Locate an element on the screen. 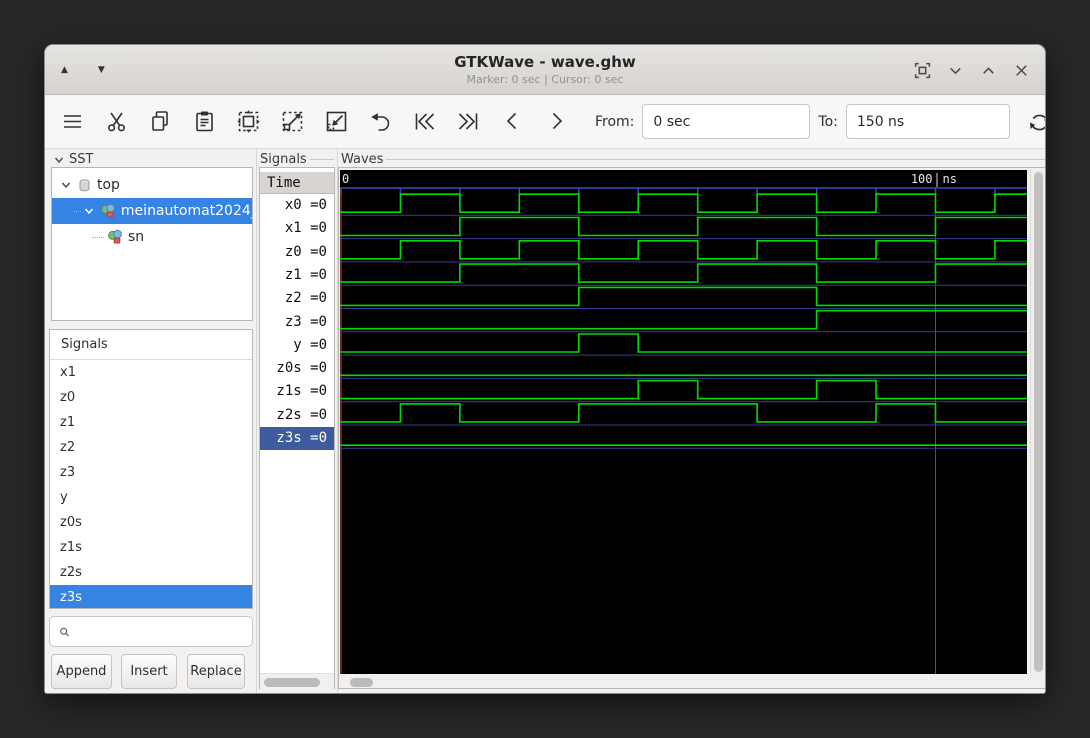 The image size is (1090, 738). signal-list-item: x1 is located at coordinates (151, 372).